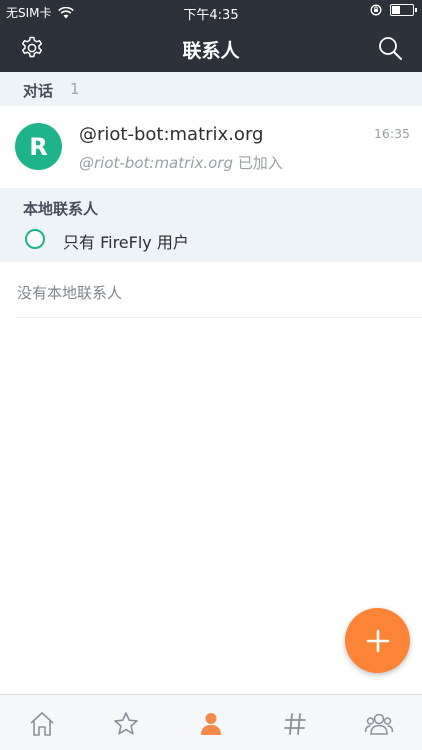 The image size is (422, 750). What do you see at coordinates (171, 134) in the screenshot?
I see `contact-name: @riot-bot:matrix.org` at bounding box center [171, 134].